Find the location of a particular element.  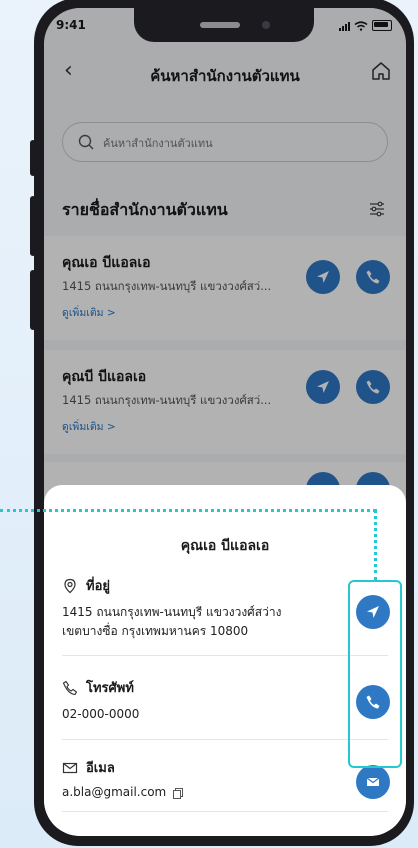

address-label-text: ที่อยู่ is located at coordinates (98, 586).